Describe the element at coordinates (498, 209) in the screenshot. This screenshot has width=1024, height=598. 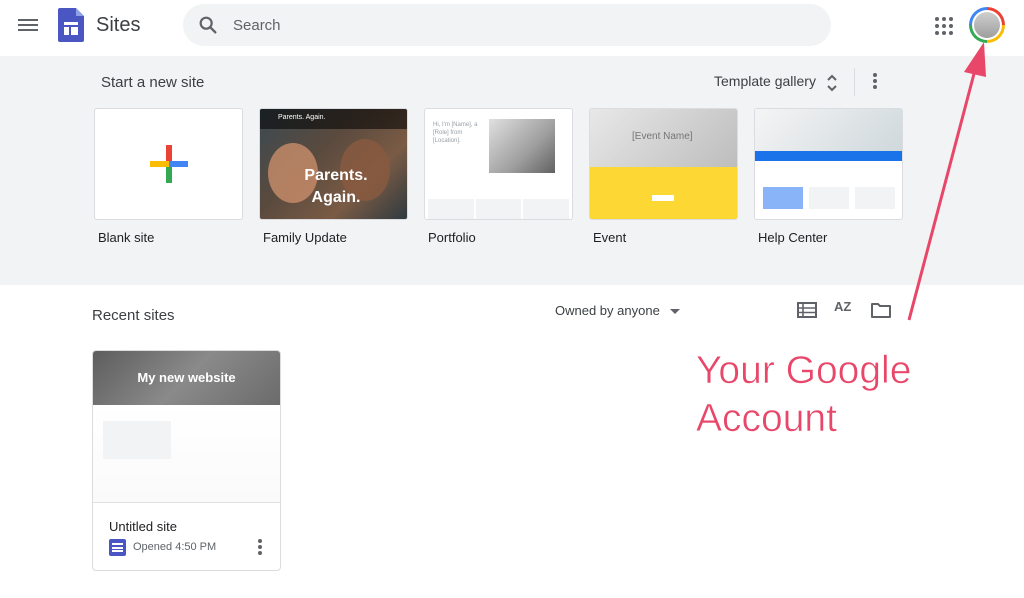
I see `thumbnail-cells` at that location.